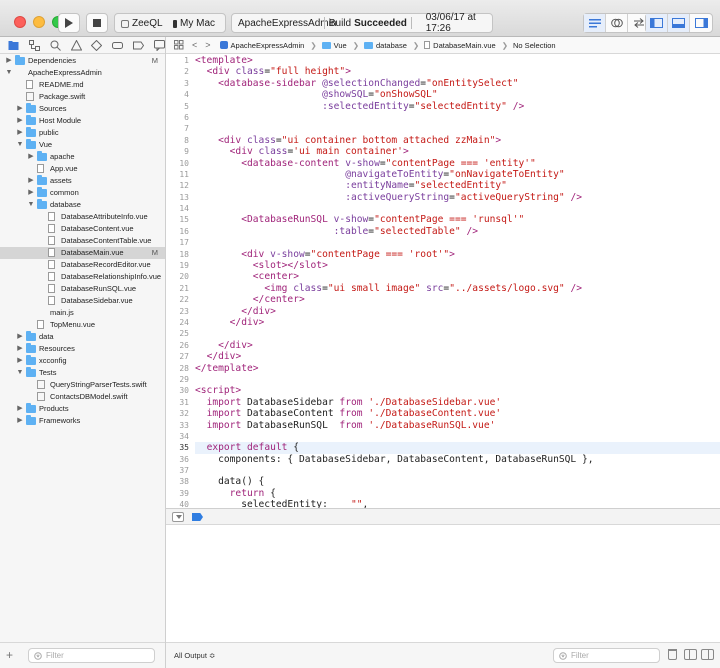 Image resolution: width=720 pixels, height=668 pixels. Describe the element at coordinates (178, 517) in the screenshot. I see `hide-debug-area-button` at that location.